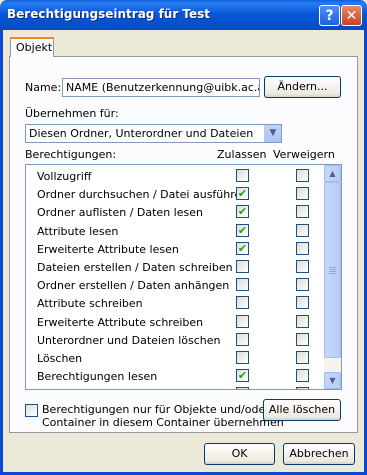 The image size is (367, 475). What do you see at coordinates (141, 133) in the screenshot?
I see `apply-value: Diesen Ordner, Unterordner und Dateien` at bounding box center [141, 133].